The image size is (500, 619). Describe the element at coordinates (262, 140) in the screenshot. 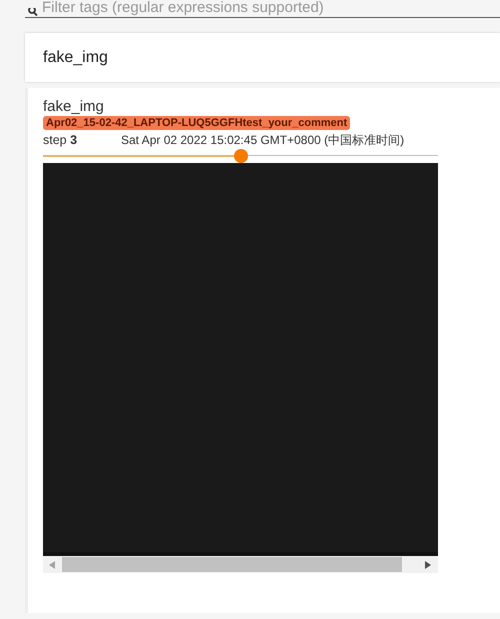

I see `timestamp: Sat Apr 02 2022 15:02:45 GMT+0800 (中国标准时间)` at that location.